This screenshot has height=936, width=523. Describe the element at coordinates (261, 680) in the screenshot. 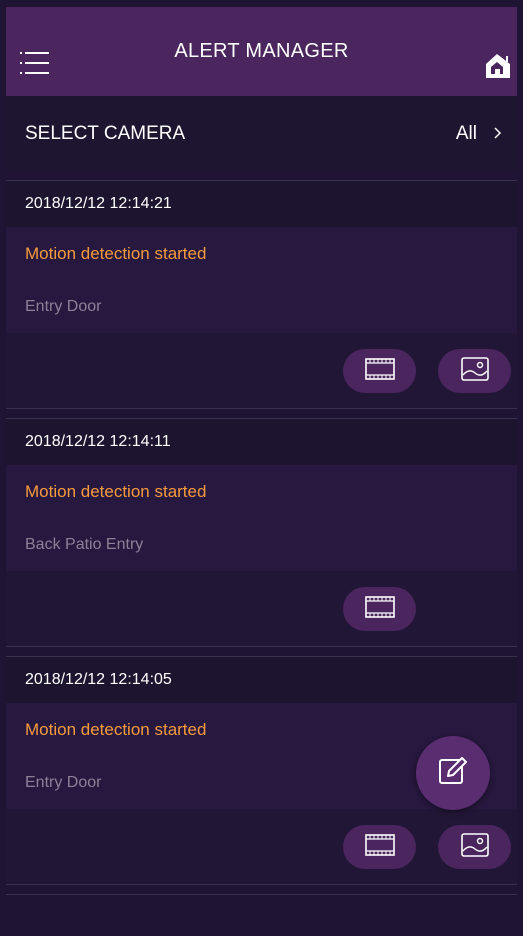

I see `alert-datetime: 2018/12/12 12:14:05` at that location.